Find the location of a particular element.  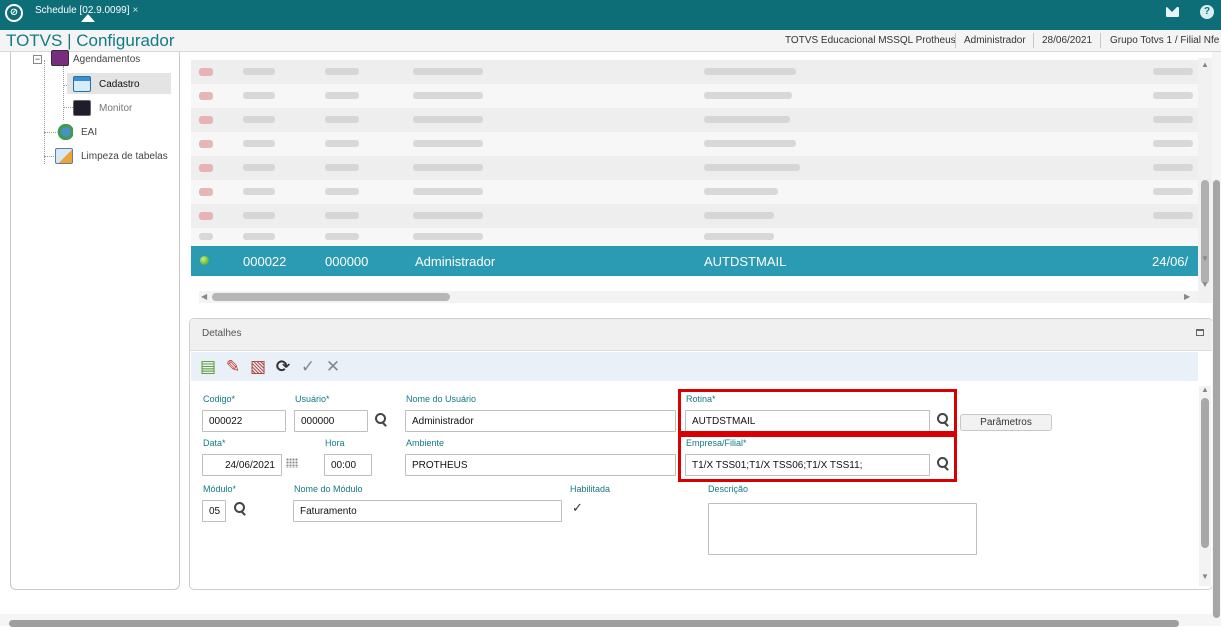

codigo-label: Codigo* is located at coordinates (219, 399).